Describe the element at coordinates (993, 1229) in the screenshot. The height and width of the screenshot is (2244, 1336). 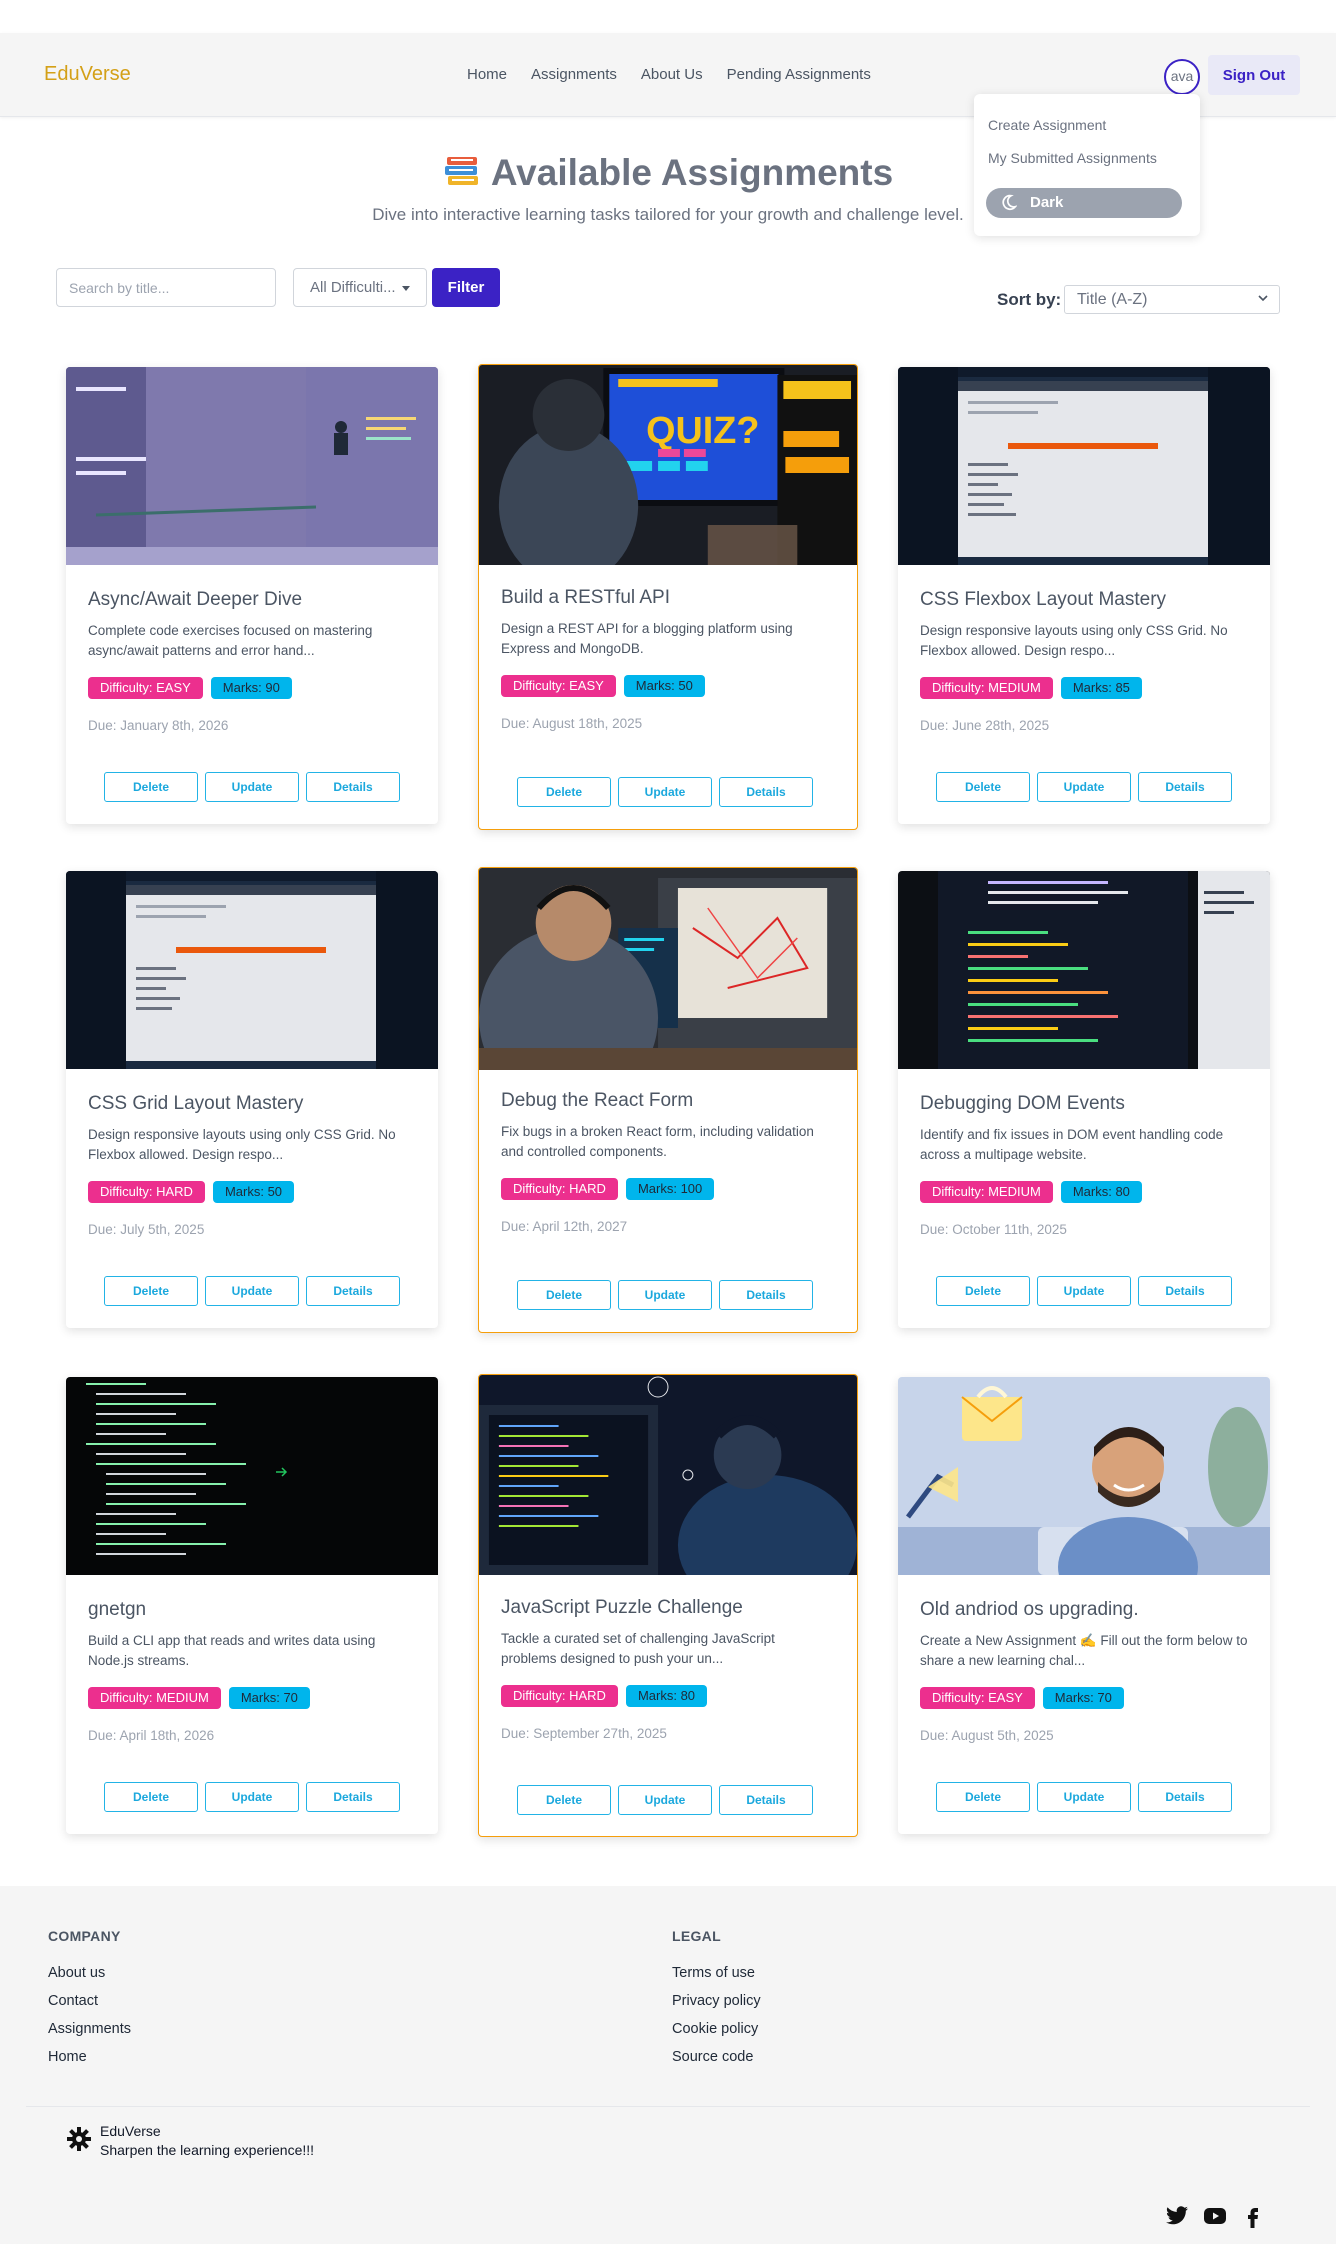
I see `due-date: Due: October 11th, 2025` at that location.